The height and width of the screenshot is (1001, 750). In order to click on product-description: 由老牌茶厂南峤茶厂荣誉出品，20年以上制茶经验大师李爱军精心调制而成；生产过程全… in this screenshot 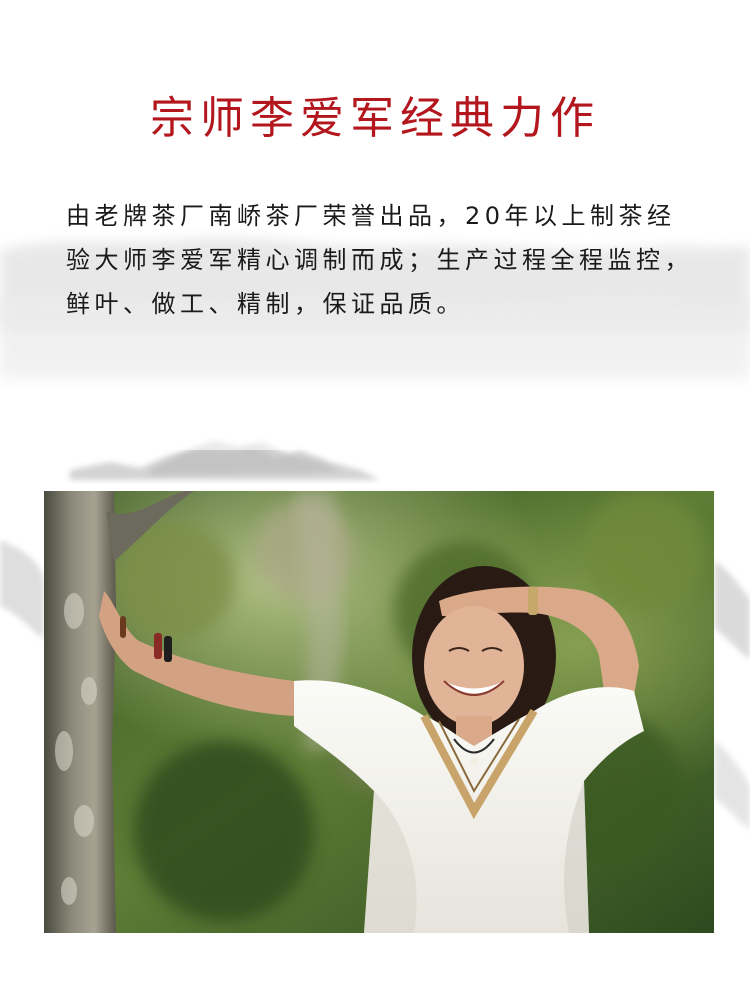, I will do `click(379, 260)`.